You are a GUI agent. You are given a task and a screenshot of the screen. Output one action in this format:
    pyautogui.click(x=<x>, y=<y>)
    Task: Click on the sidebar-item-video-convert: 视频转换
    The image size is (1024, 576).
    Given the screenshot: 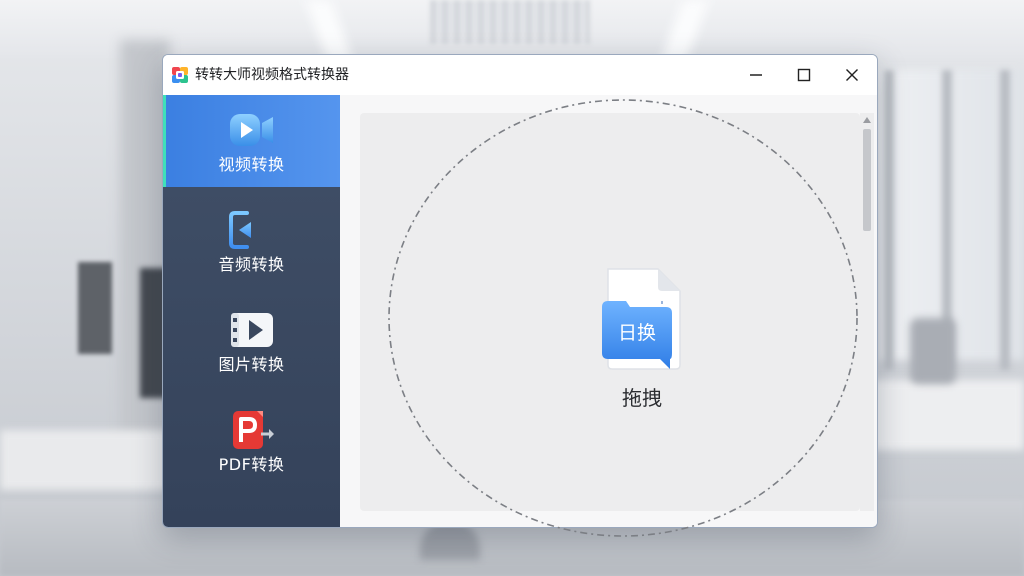 What is the action you would take?
    pyautogui.click(x=251, y=141)
    